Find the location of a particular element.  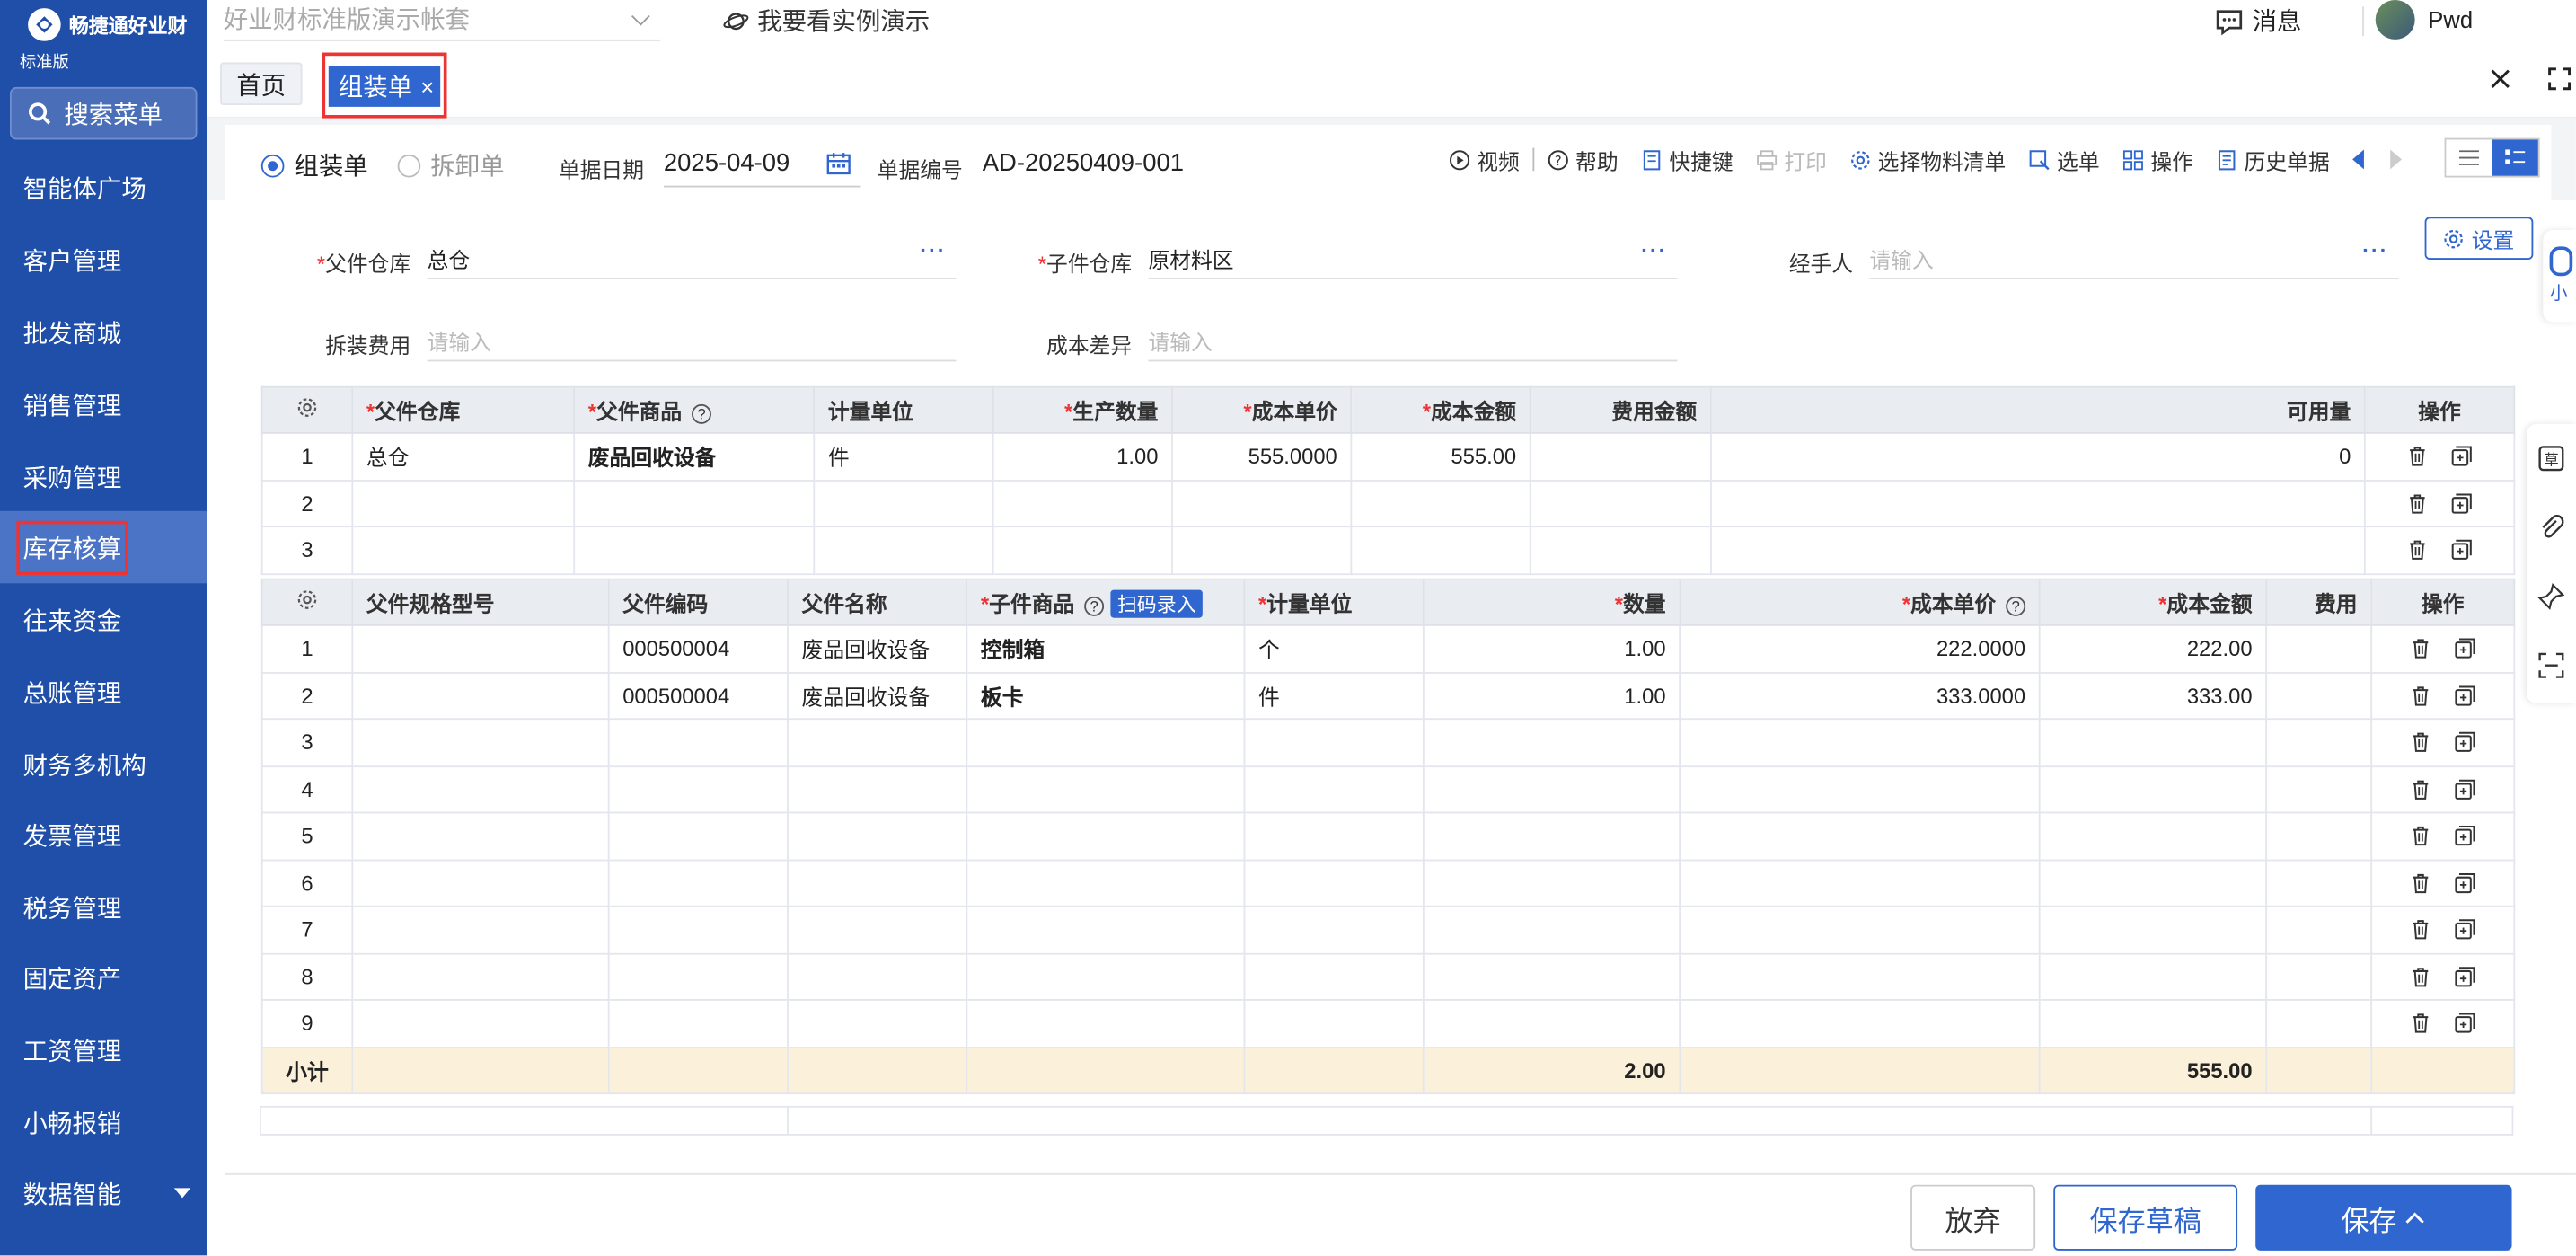

tab-assembly: 组装单 × is located at coordinates (384, 86).